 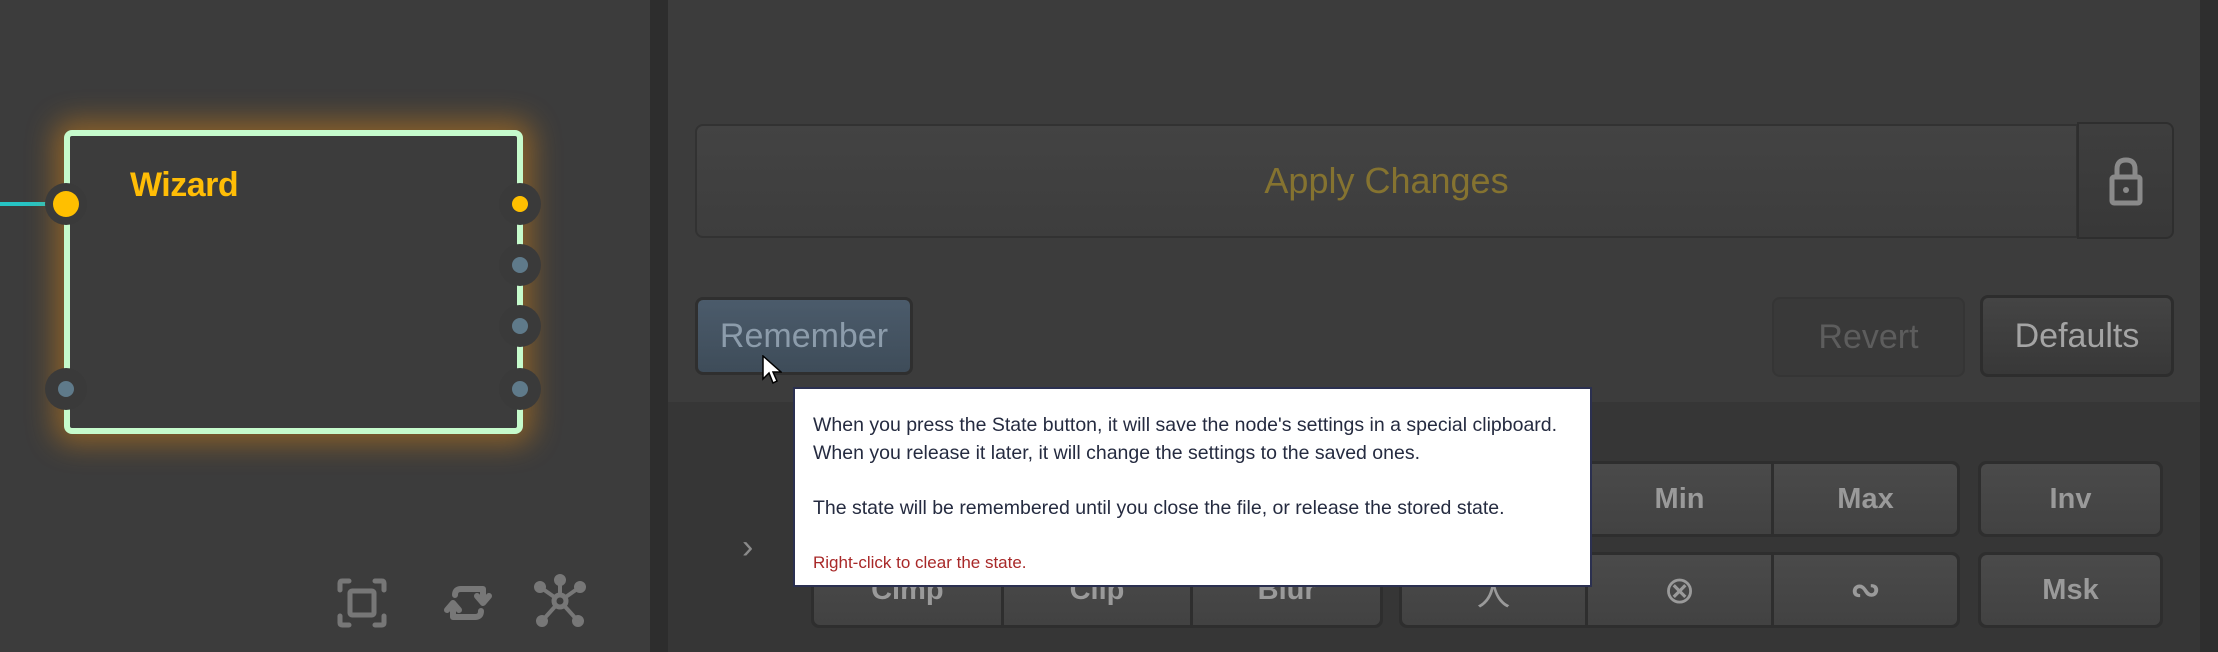 I want to click on node-title: Wizard, so click(x=184, y=185).